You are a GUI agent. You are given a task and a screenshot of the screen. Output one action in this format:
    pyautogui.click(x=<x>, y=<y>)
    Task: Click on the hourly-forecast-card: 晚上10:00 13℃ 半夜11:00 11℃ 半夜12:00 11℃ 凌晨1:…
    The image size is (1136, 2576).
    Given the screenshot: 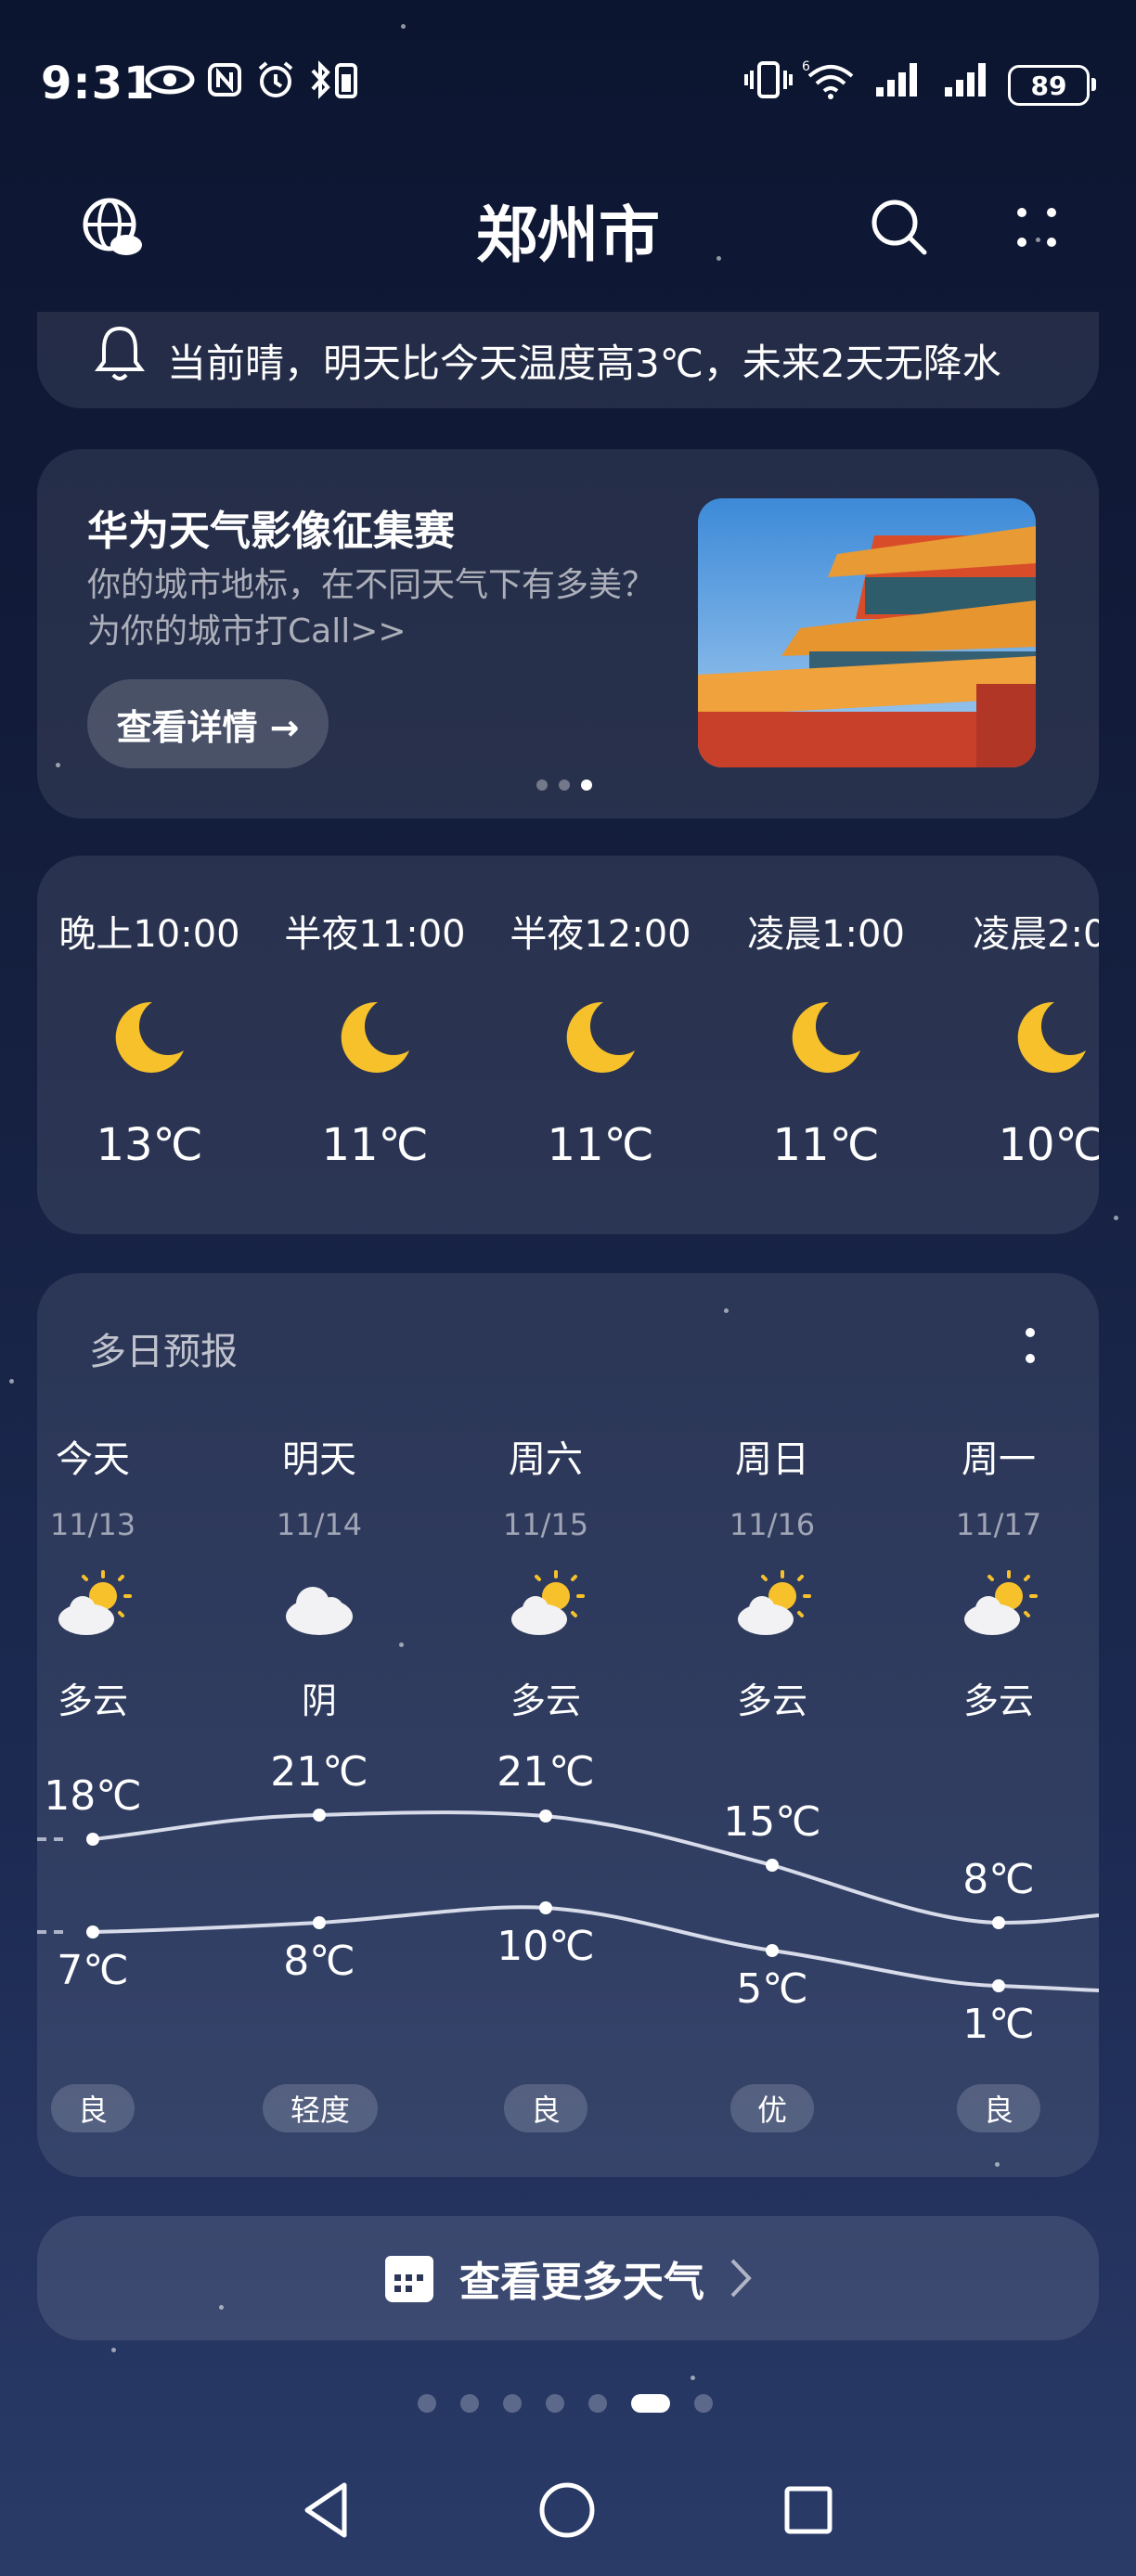 What is the action you would take?
    pyautogui.click(x=568, y=1045)
    